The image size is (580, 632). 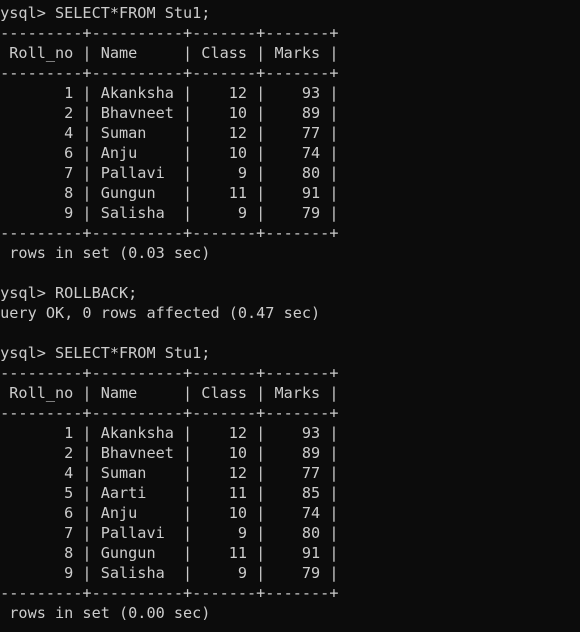 What do you see at coordinates (169, 493) in the screenshot?
I see `table-row: | 5 | Aarti | 11 | 85 |` at bounding box center [169, 493].